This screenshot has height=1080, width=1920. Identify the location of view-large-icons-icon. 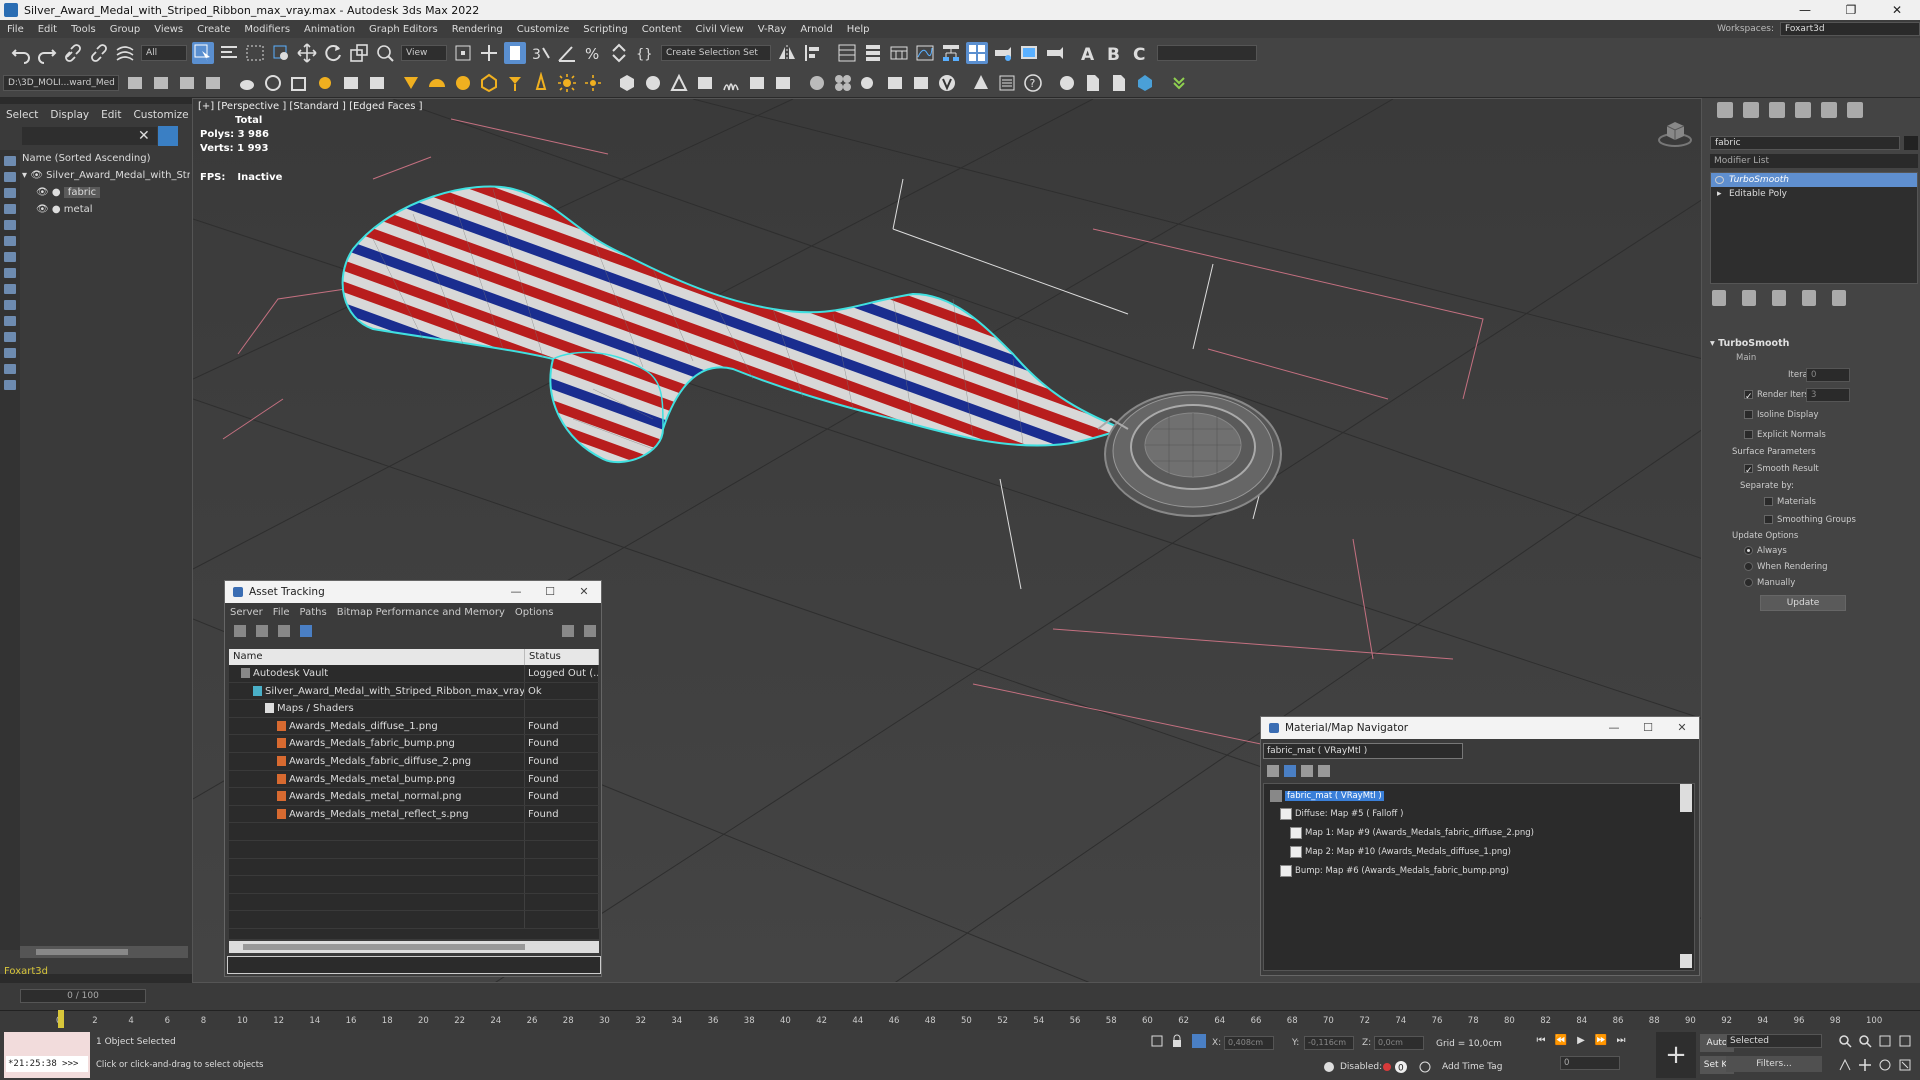
(1324, 771).